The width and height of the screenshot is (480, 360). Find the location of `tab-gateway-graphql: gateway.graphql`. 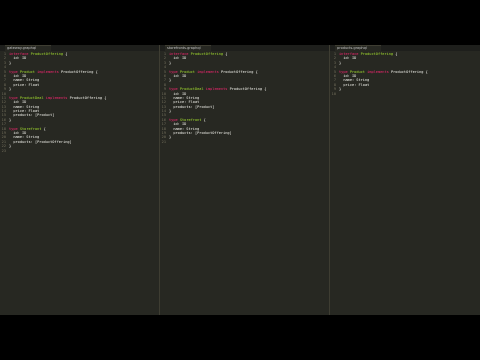

tab-gateway-graphql: gateway.graphql is located at coordinates (28, 48).